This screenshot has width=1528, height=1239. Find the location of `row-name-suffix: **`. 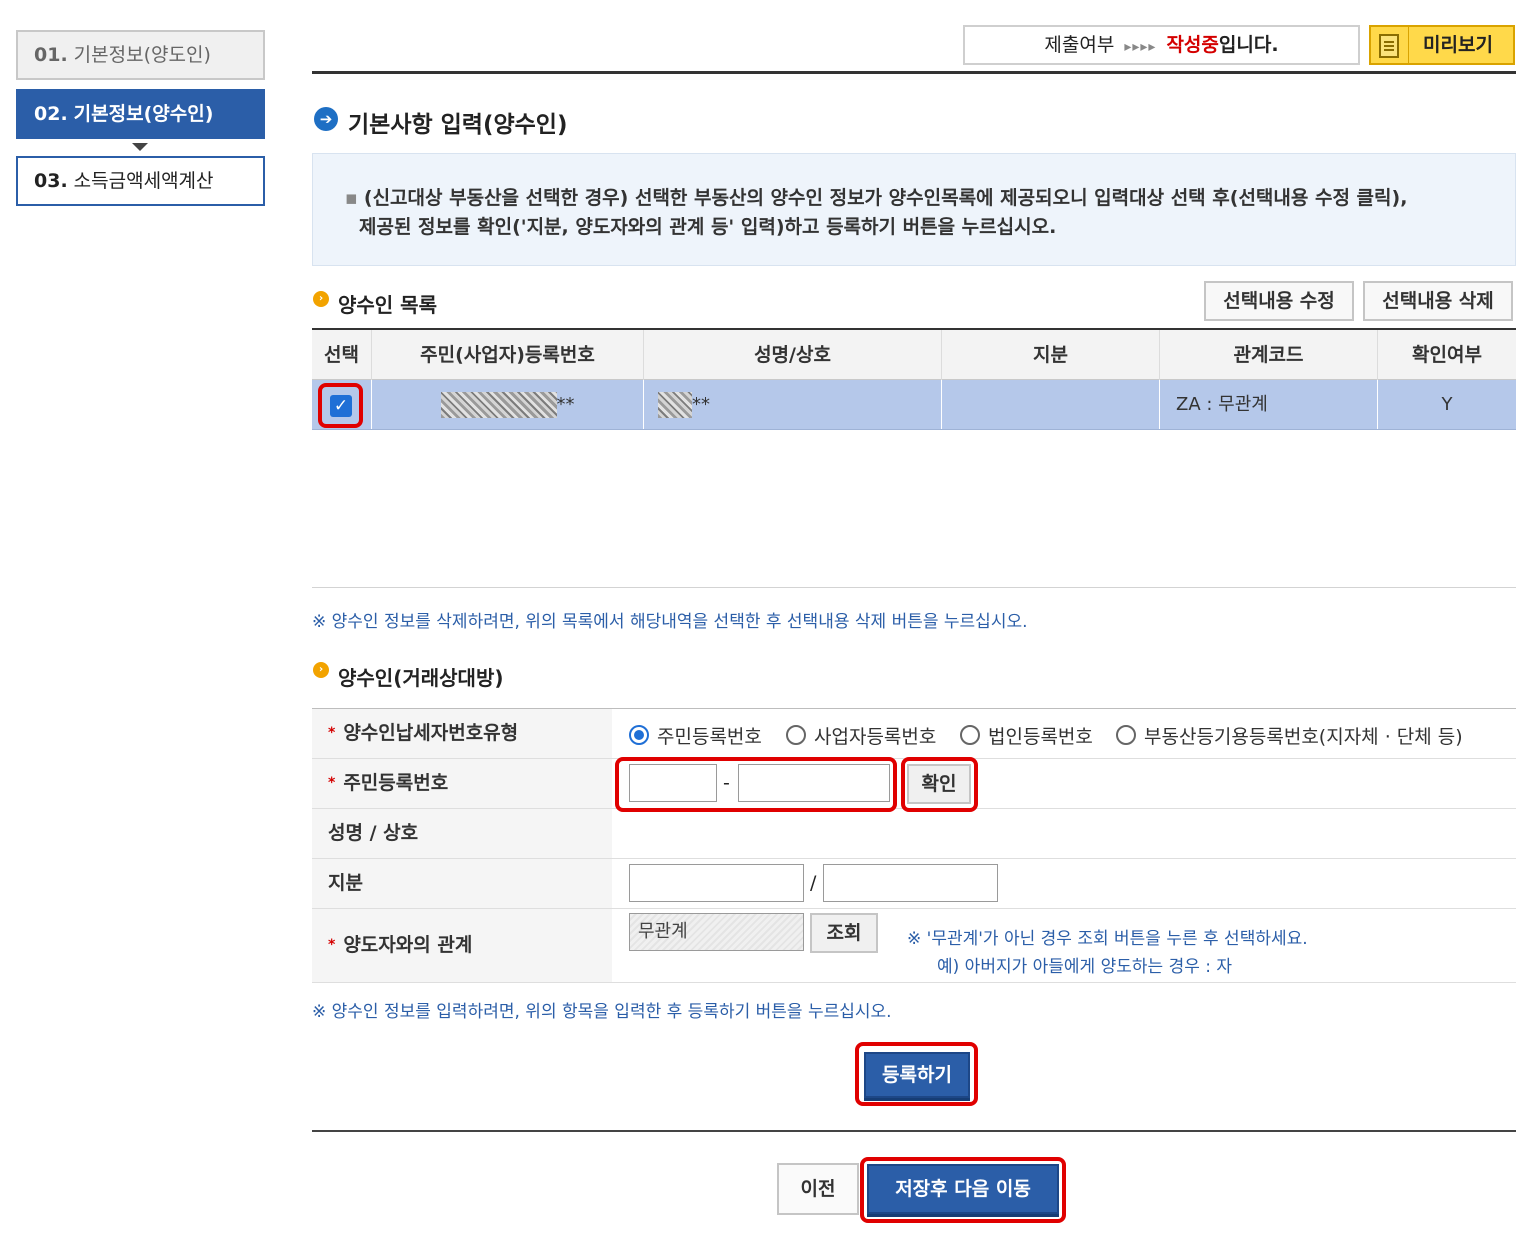

row-name-suffix: ** is located at coordinates (701, 404).